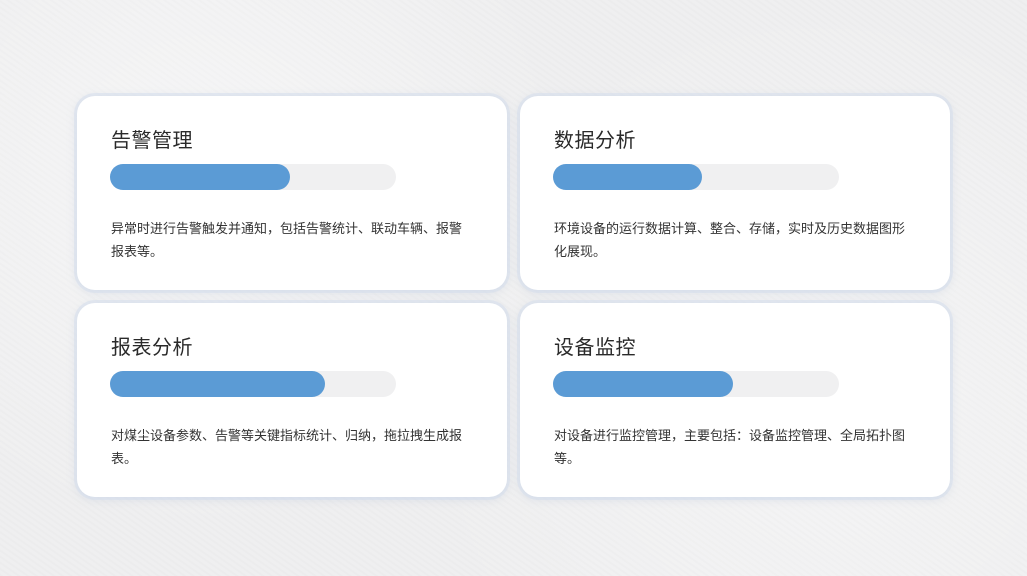 The width and height of the screenshot is (1027, 576). What do you see at coordinates (735, 193) in the screenshot?
I see `card-data-analysis: 数据分析 环境设备的运行数据计算、整合、存储，实时及历史数据图形化展现。` at bounding box center [735, 193].